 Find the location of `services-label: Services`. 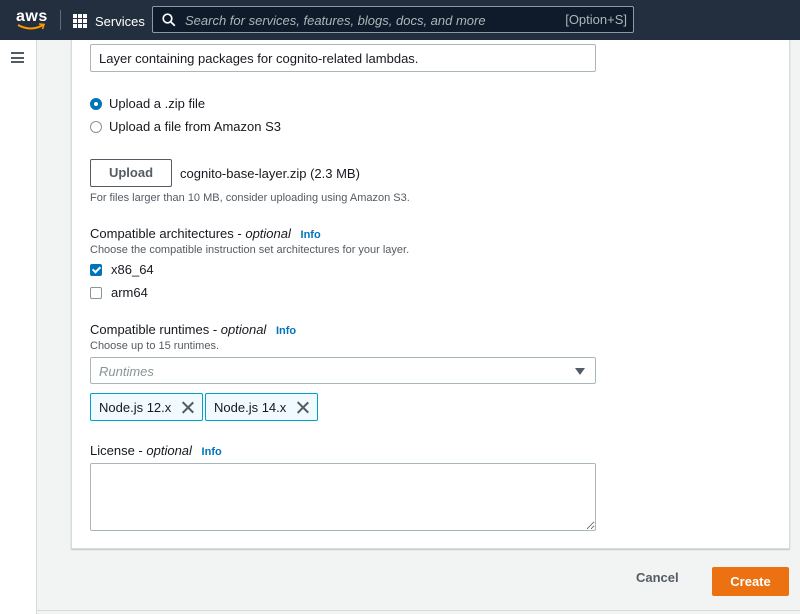

services-label: Services is located at coordinates (120, 21).